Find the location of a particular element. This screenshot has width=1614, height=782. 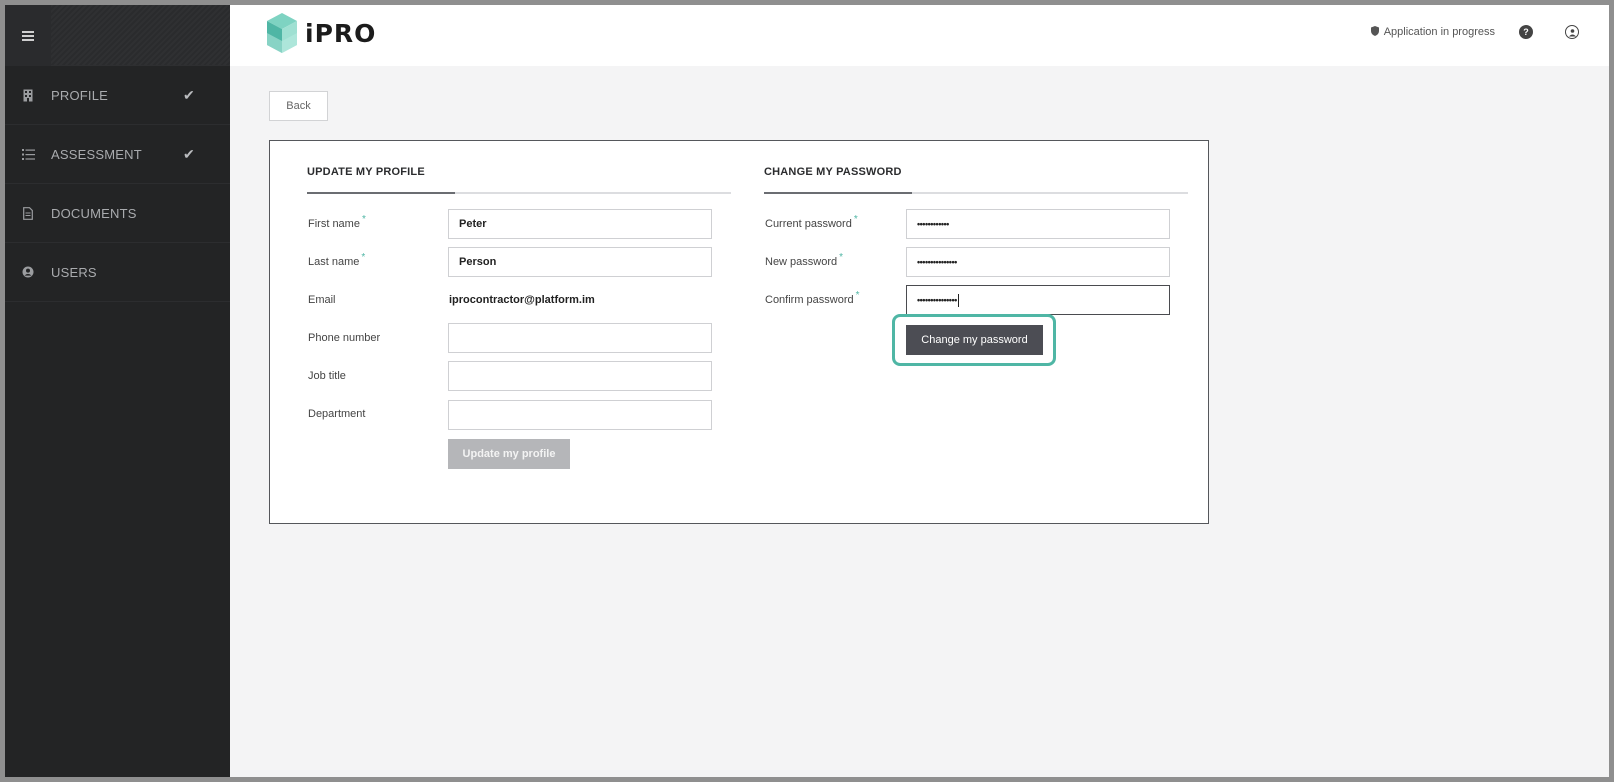

user-icon is located at coordinates (28, 272).